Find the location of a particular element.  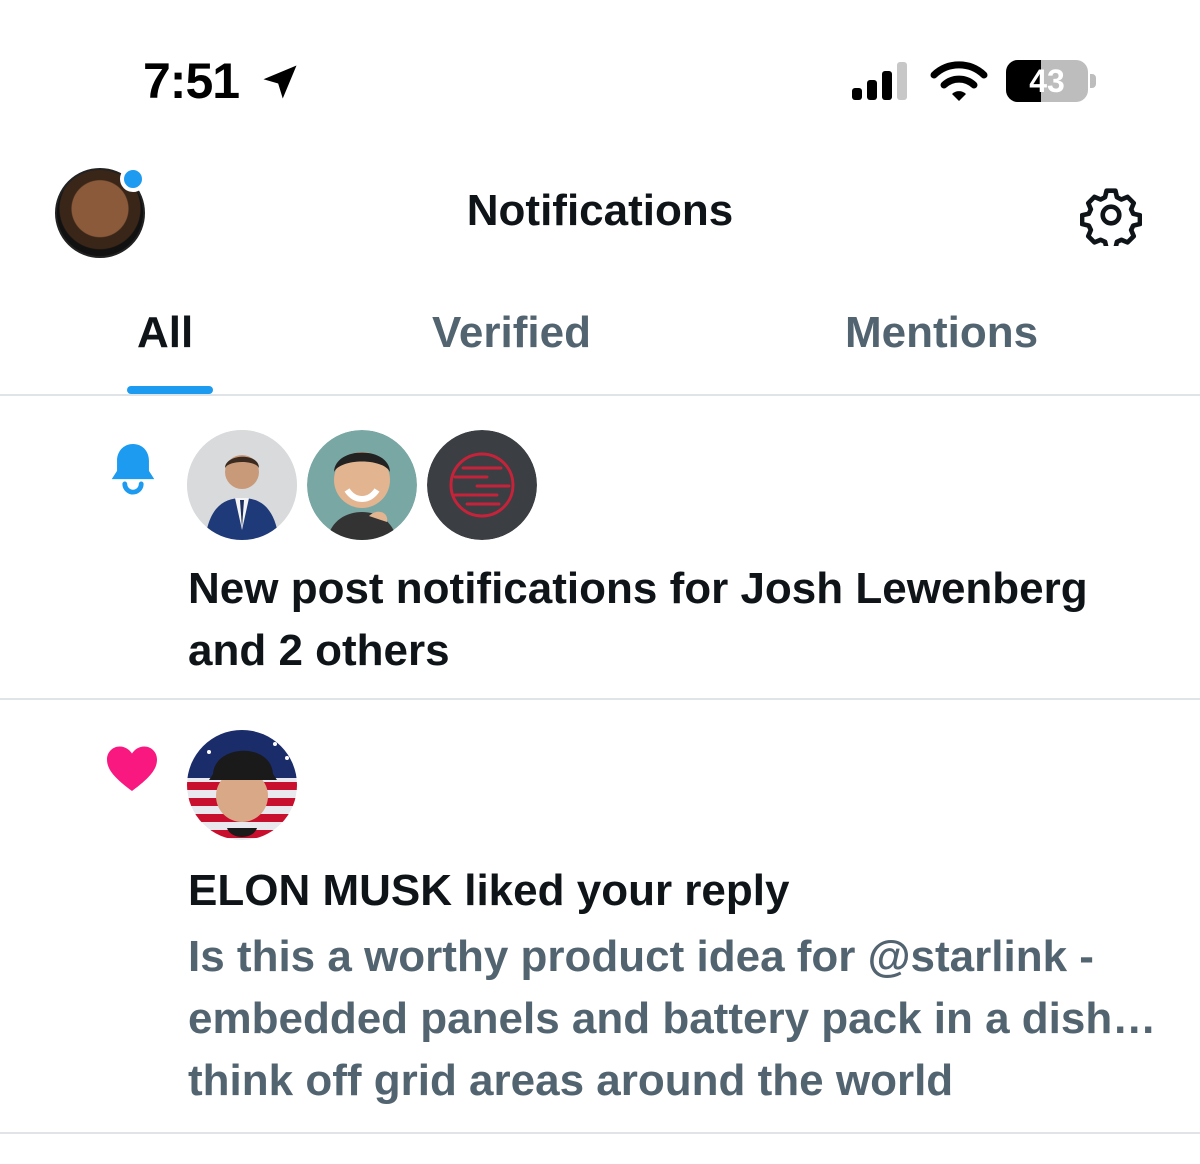

gear-icon is located at coordinates (1111, 215).